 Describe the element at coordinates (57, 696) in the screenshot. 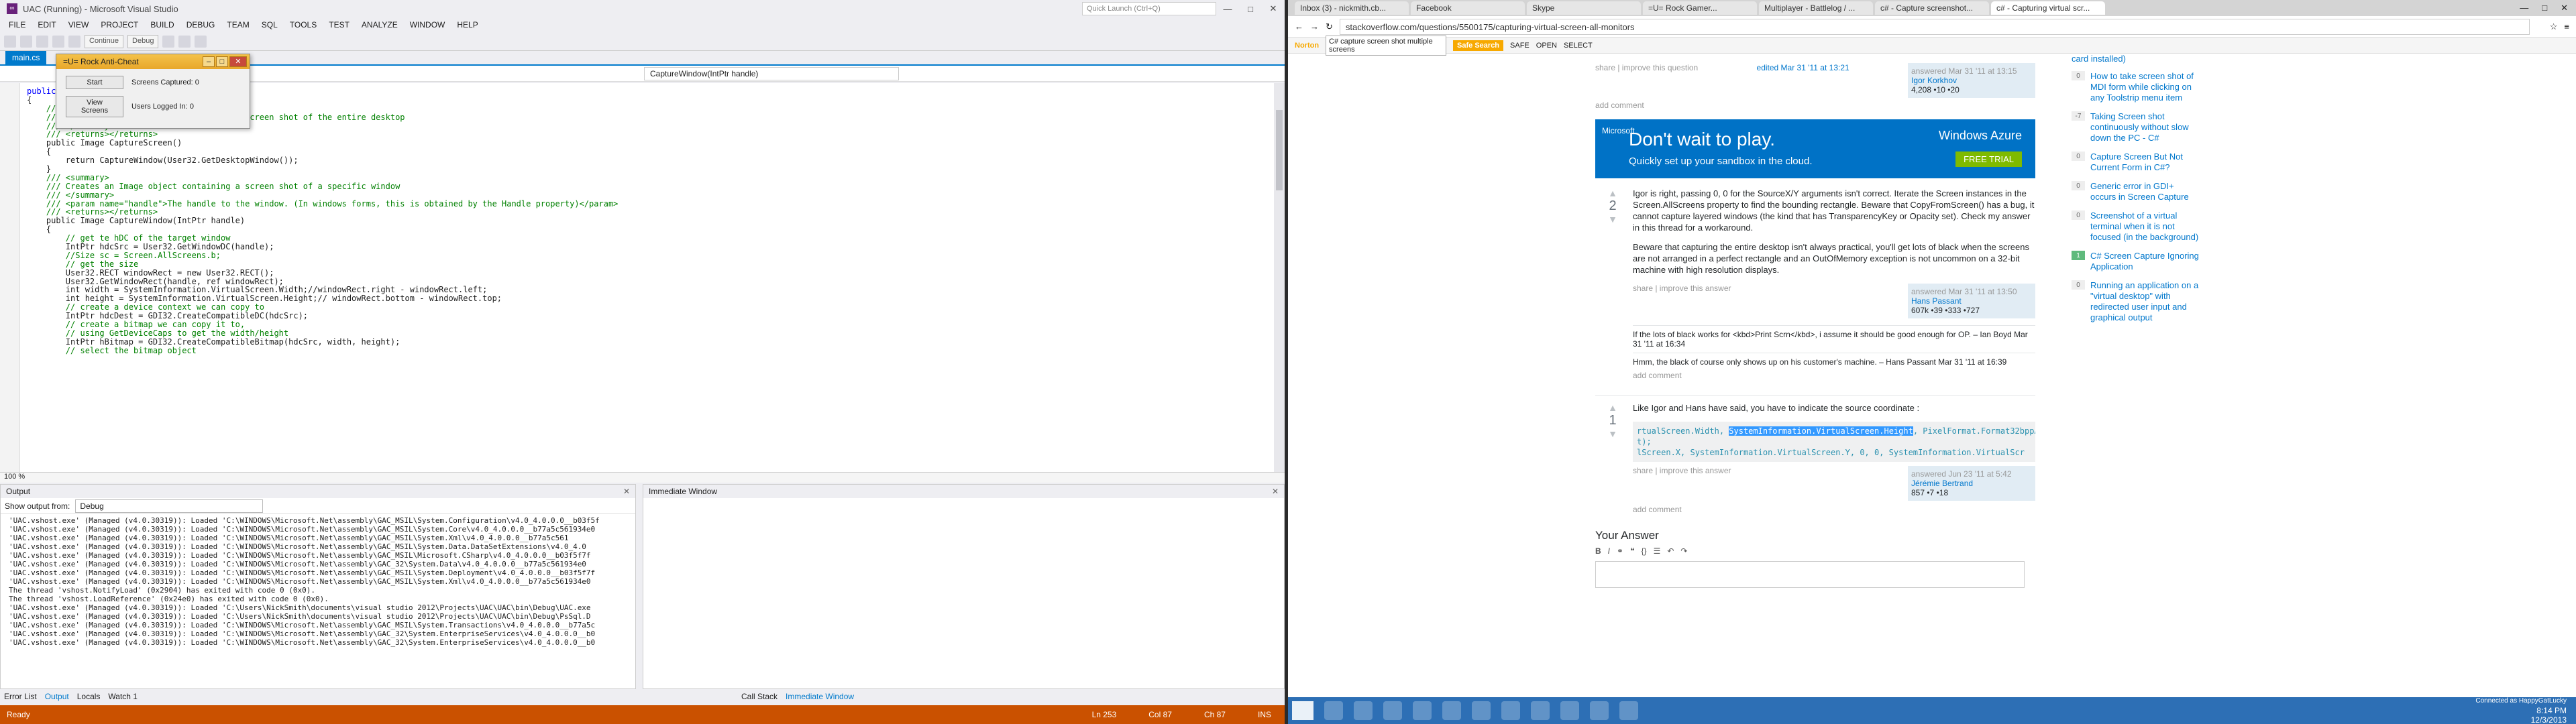

I see `tab-output: Output` at that location.